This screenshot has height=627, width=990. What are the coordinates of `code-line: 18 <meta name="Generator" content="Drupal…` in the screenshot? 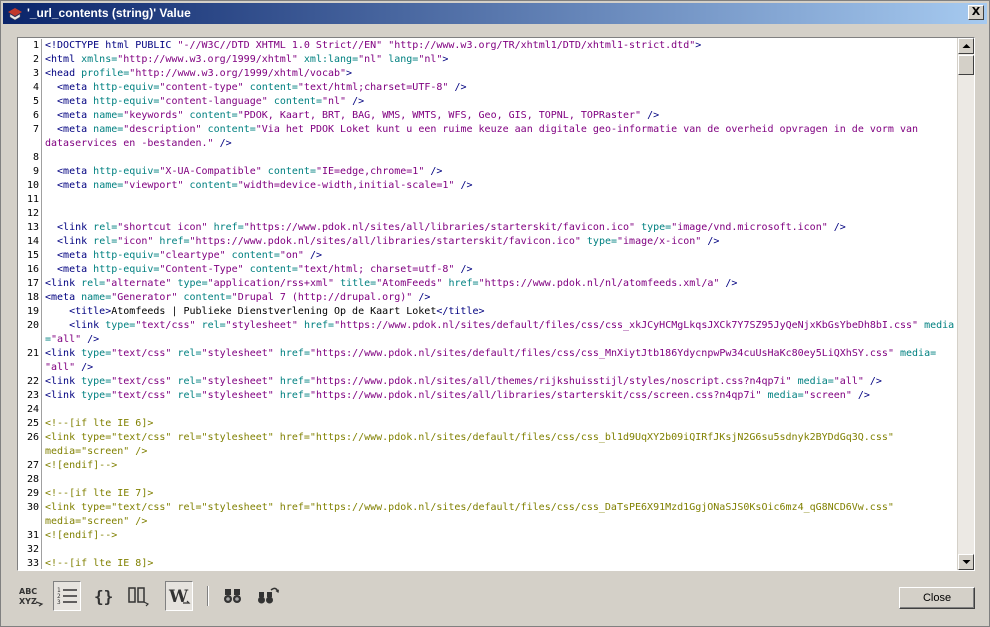 It's located at (488, 298).